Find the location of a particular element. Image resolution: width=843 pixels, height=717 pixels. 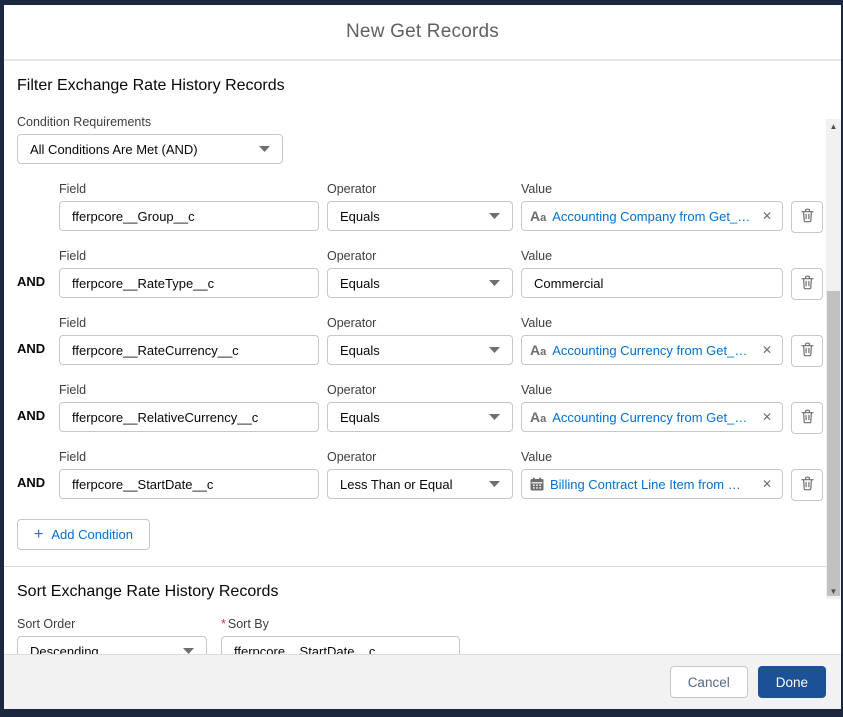

condition-requirements-combobox: All Conditions Are Met (AND) is located at coordinates (150, 149).